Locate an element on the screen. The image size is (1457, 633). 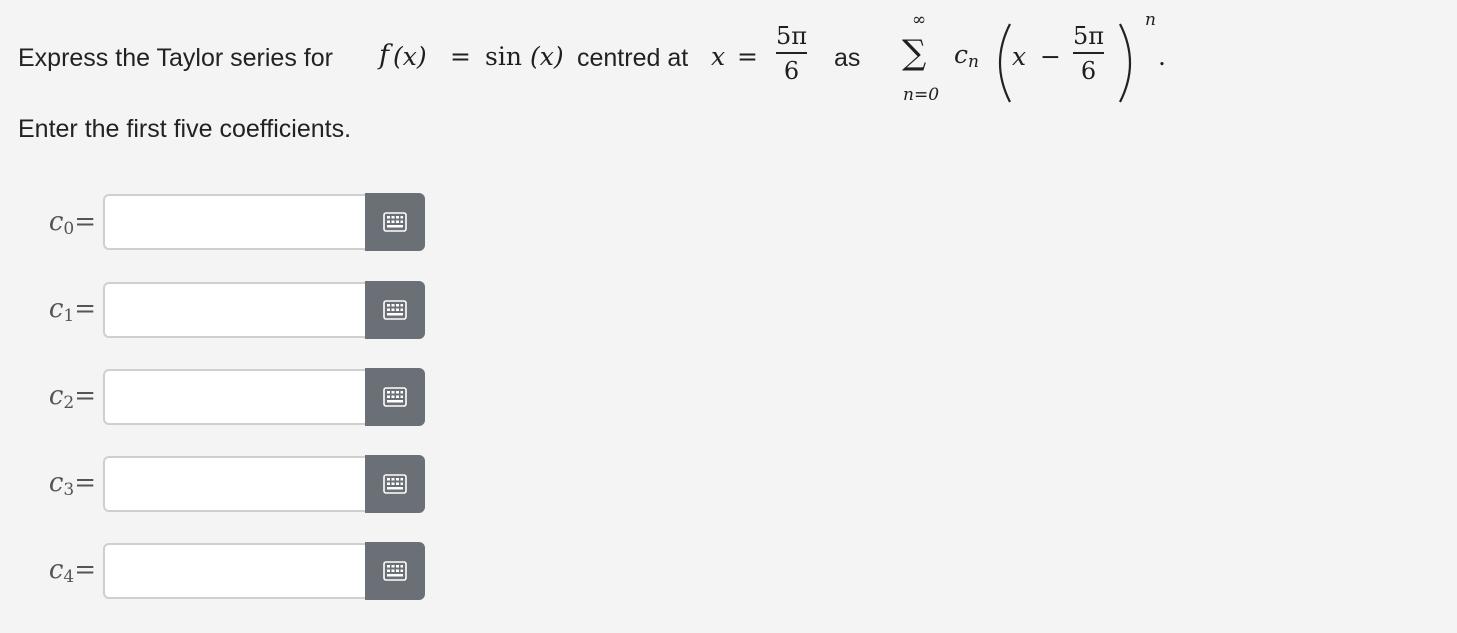
sin-function: sin is located at coordinates (503, 56).